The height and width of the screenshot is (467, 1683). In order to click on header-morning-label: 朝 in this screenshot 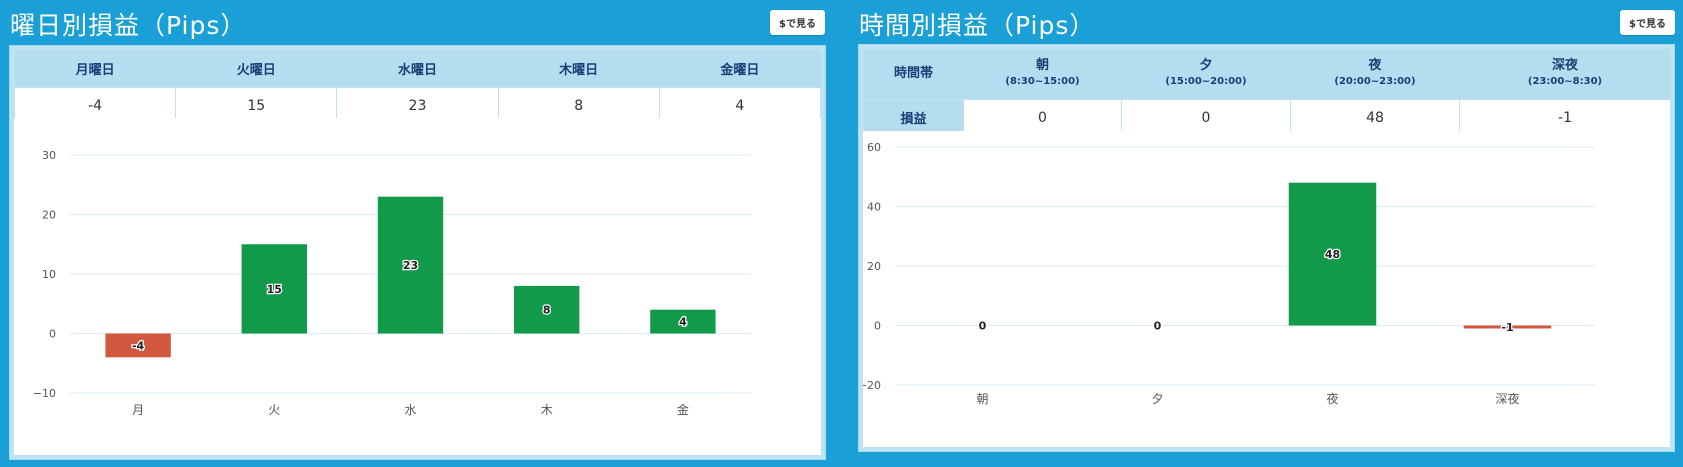, I will do `click(1042, 65)`.